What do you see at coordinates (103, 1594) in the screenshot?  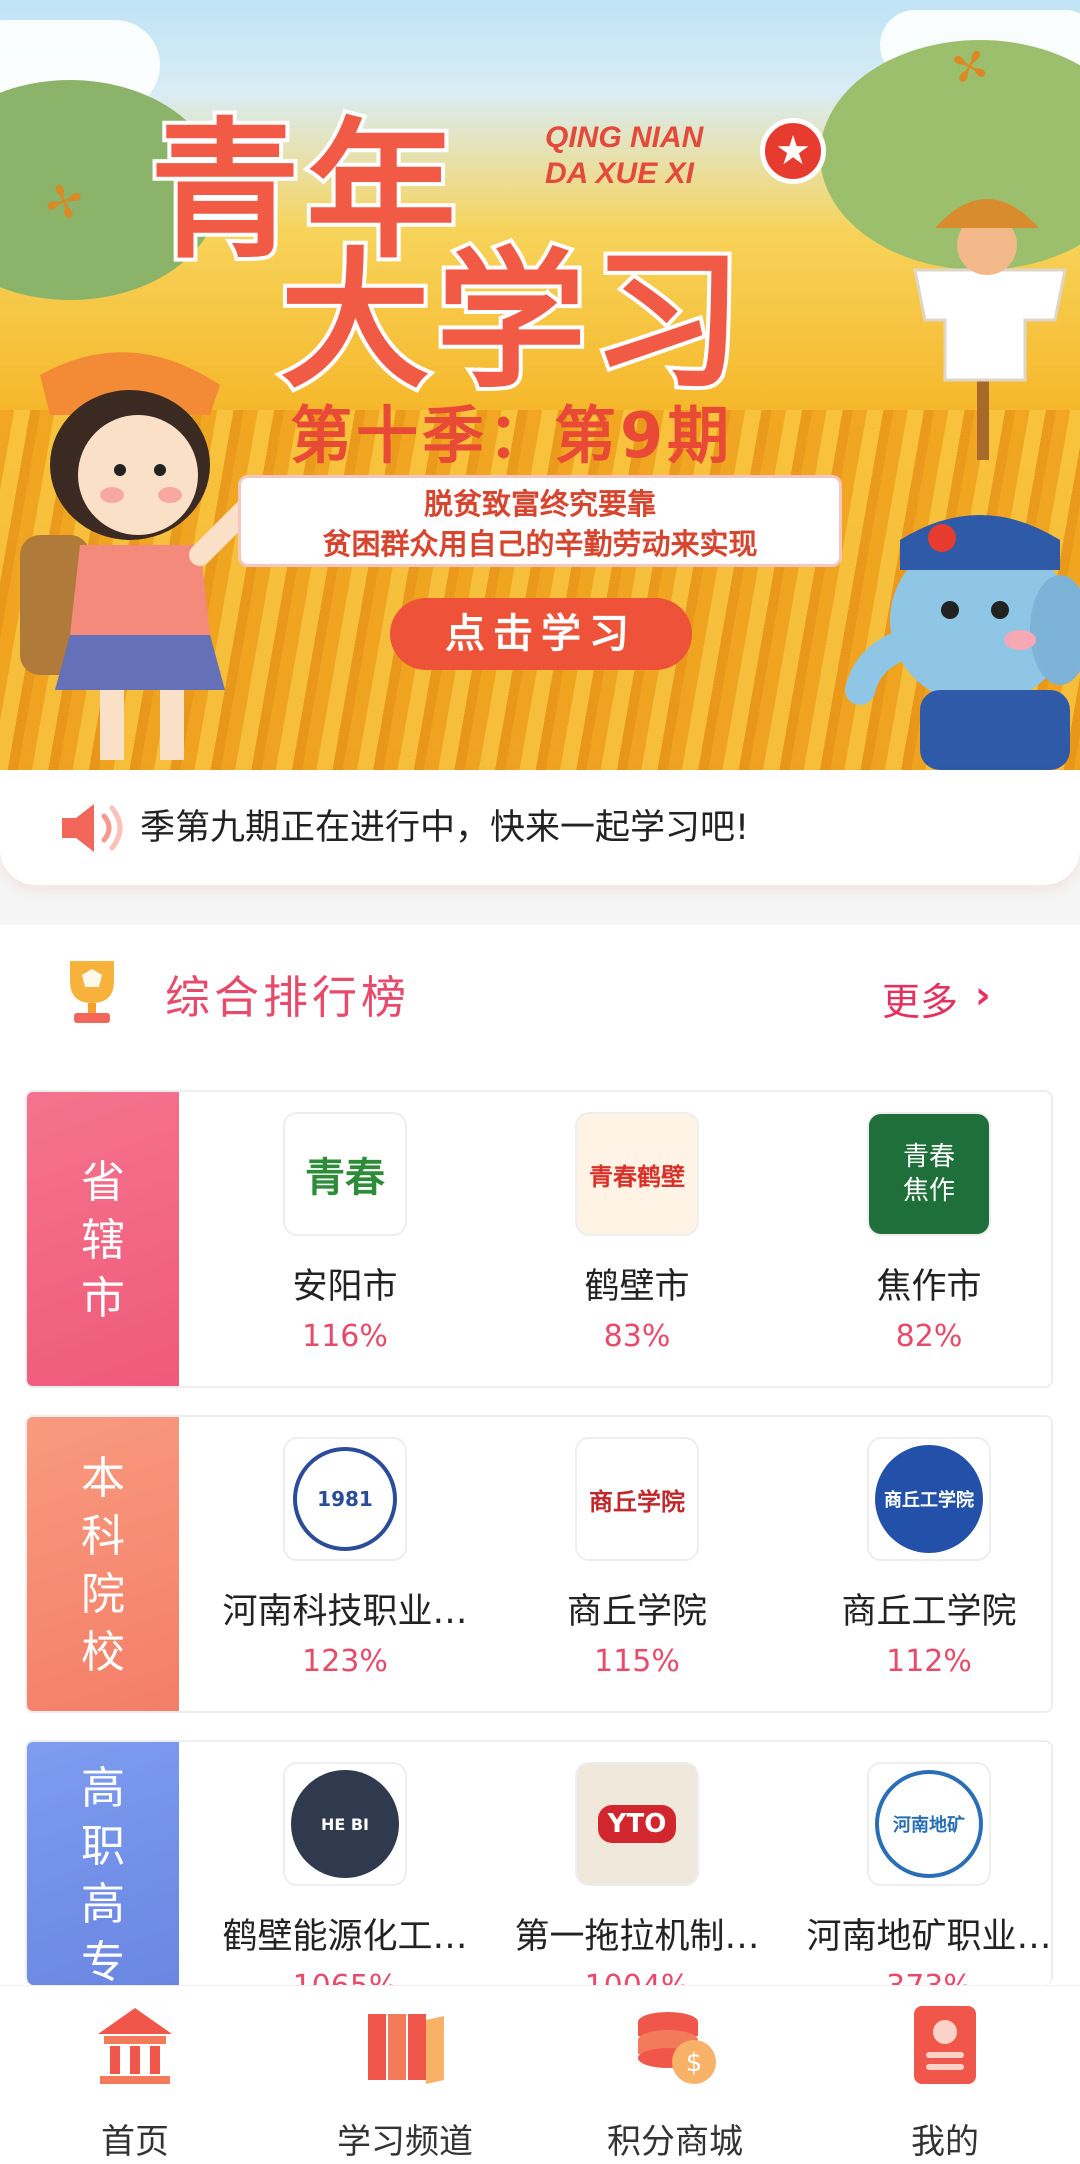 I see `tab-char: 院` at bounding box center [103, 1594].